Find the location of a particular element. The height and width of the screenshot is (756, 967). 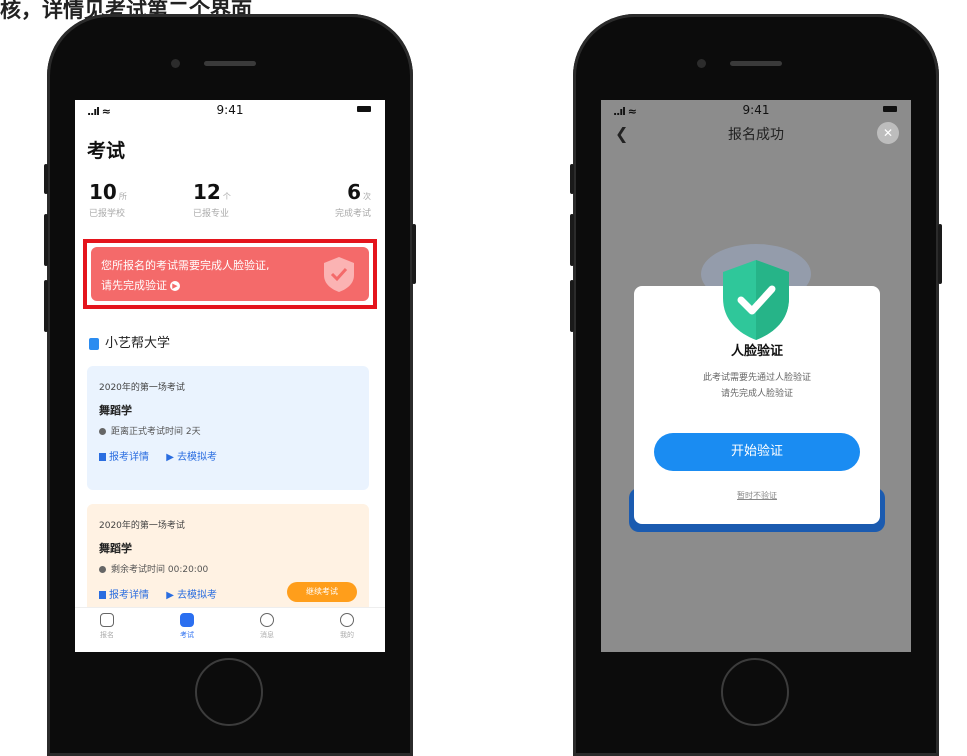

banner-link-text: 请先完成验证 is located at coordinates (134, 285).